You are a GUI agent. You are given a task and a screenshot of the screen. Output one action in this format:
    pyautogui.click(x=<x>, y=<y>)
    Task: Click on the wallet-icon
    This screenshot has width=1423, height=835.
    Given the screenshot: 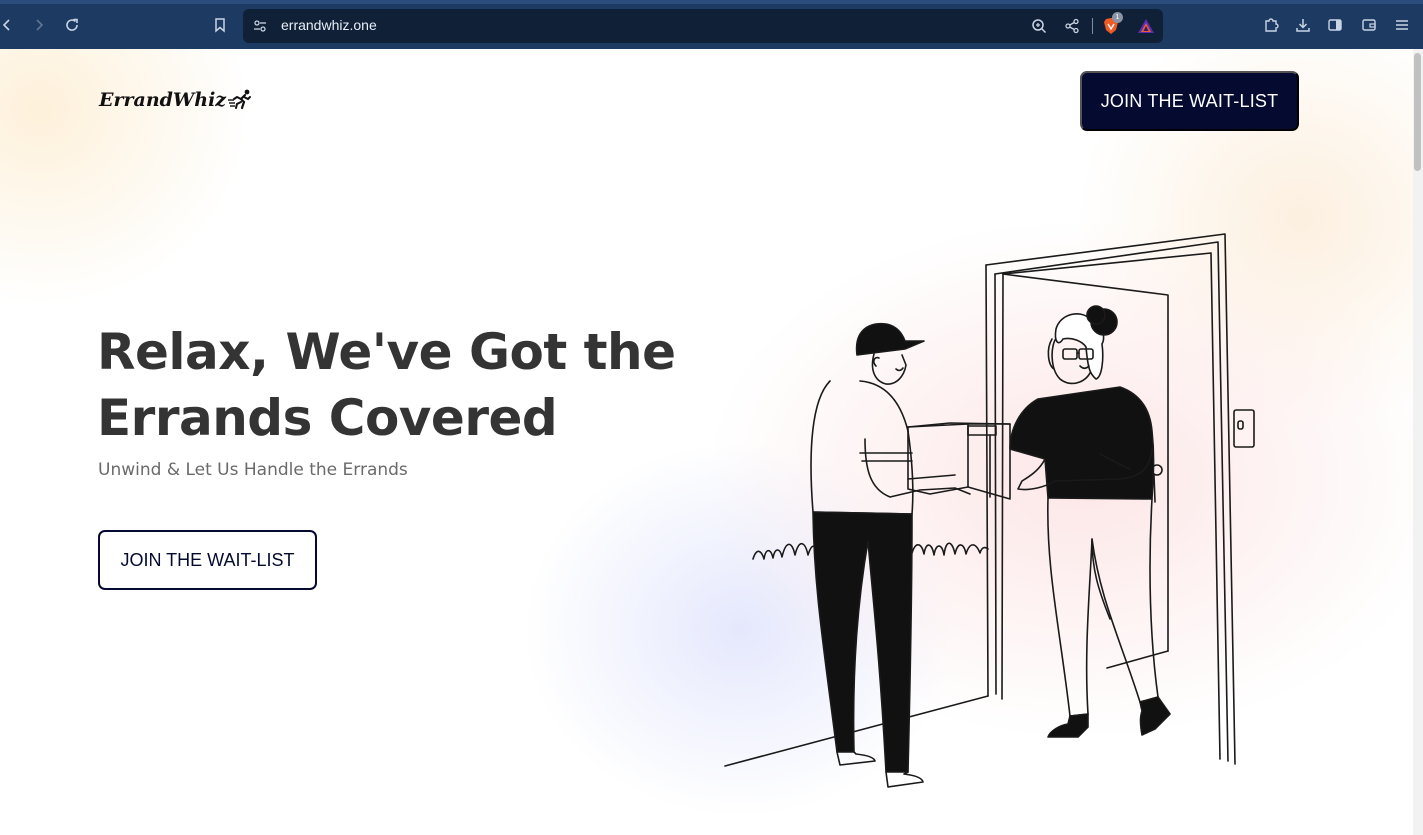 What is the action you would take?
    pyautogui.click(x=1369, y=25)
    